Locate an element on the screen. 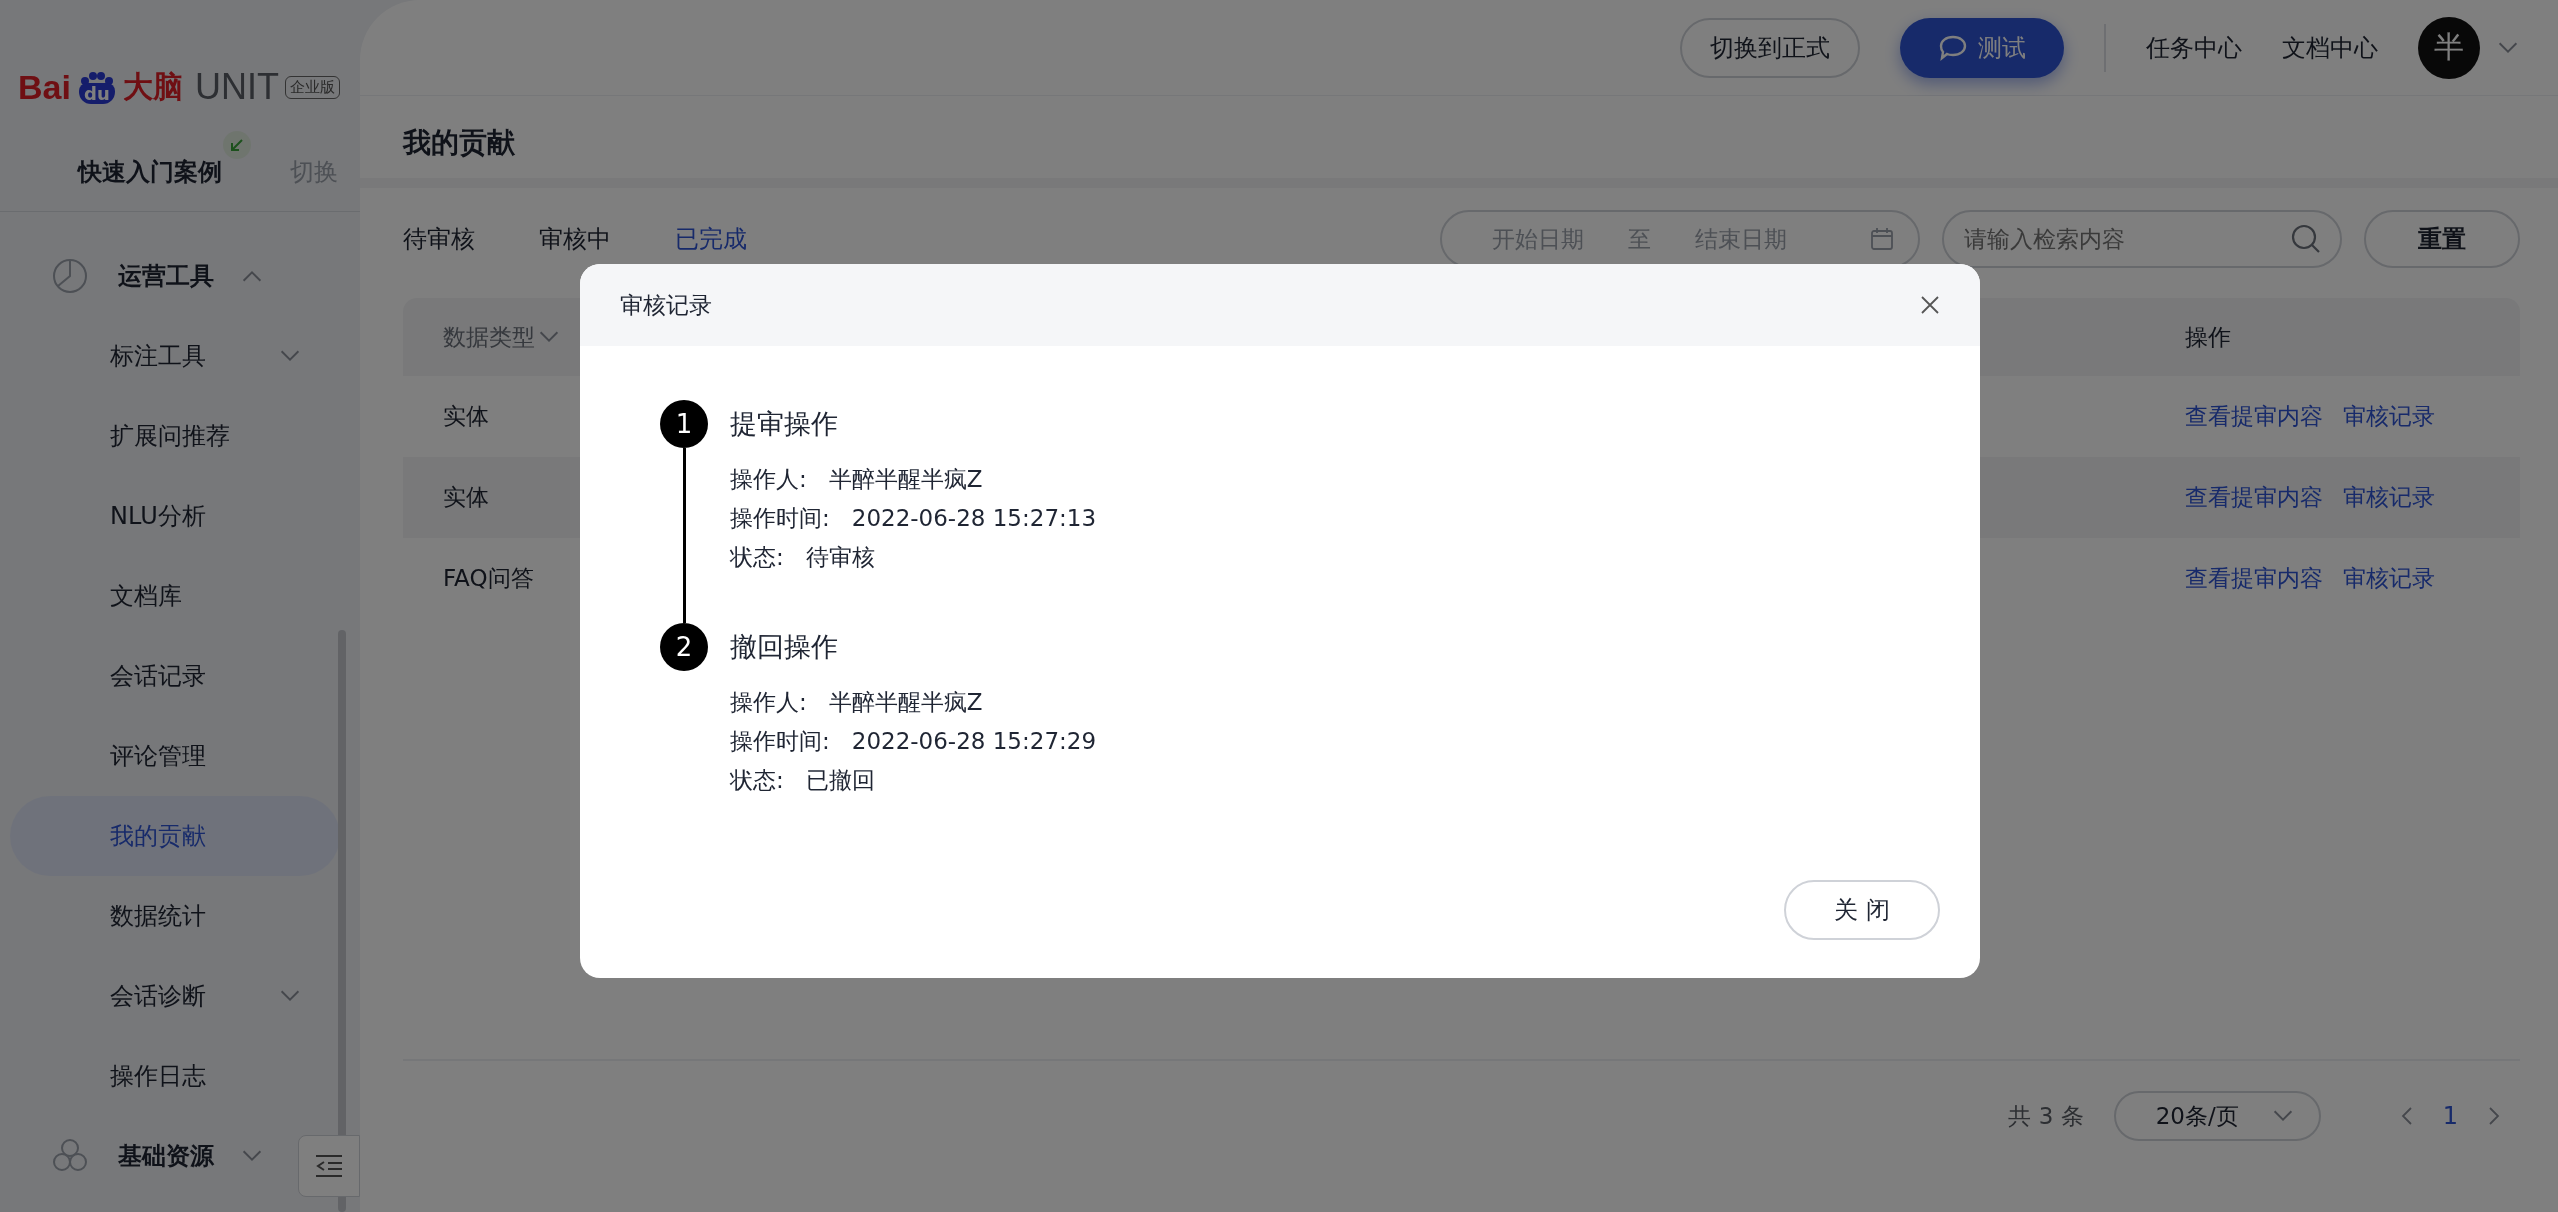 This screenshot has width=2558, height=1212. edition-badge: 企业版 is located at coordinates (312, 87).